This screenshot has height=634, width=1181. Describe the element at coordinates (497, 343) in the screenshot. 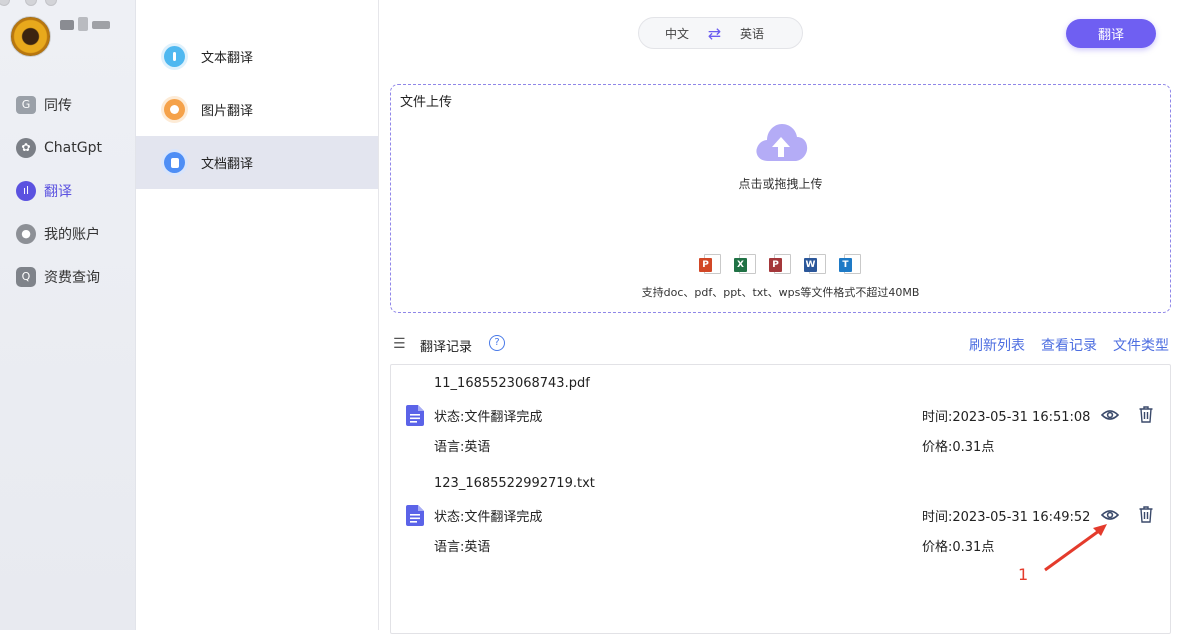

I see `help-icon: ?` at that location.